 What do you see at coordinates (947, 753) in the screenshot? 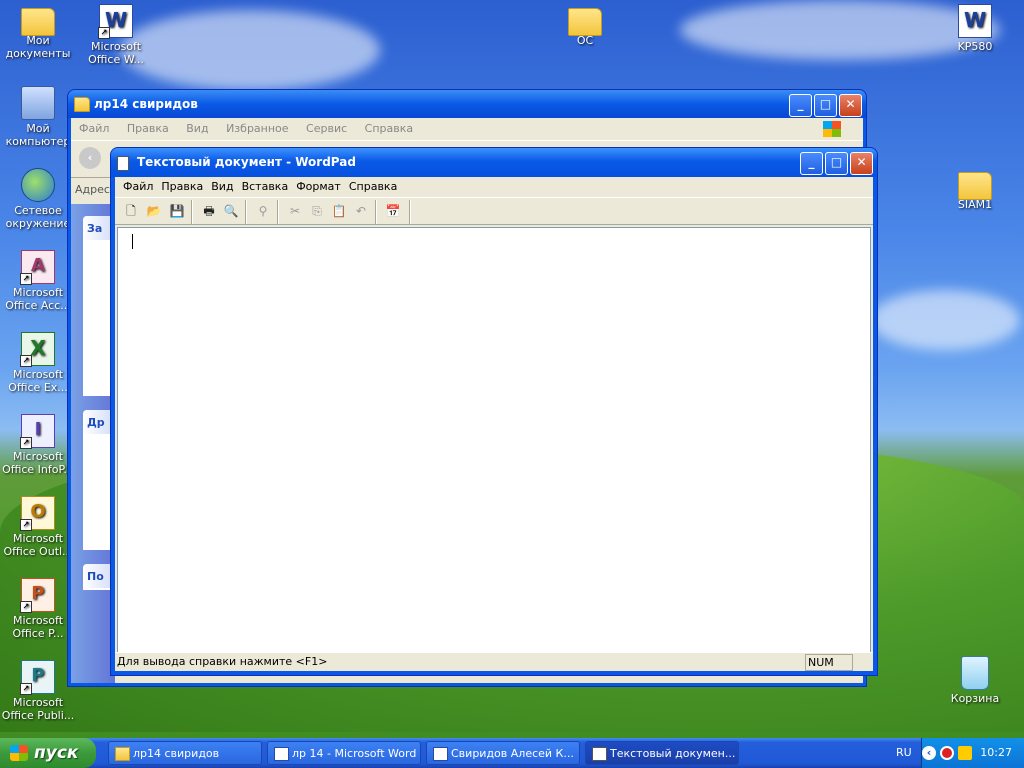
I see `antivirus-icon` at bounding box center [947, 753].